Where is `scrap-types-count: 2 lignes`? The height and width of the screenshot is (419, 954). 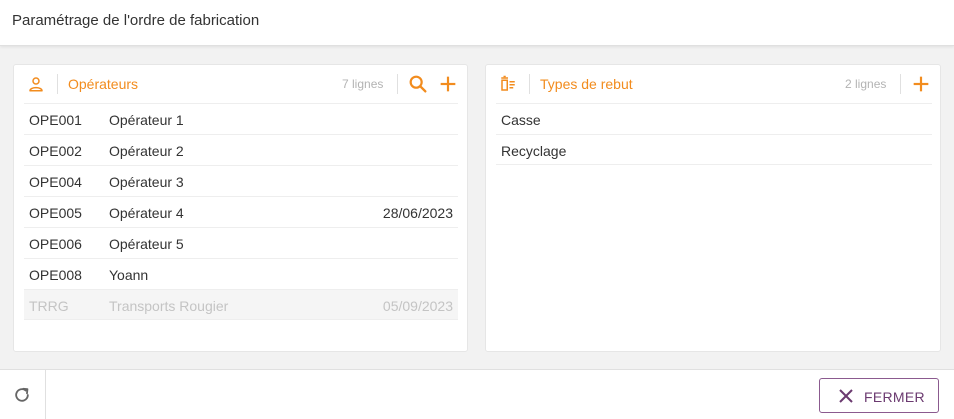
scrap-types-count: 2 lignes is located at coordinates (866, 84).